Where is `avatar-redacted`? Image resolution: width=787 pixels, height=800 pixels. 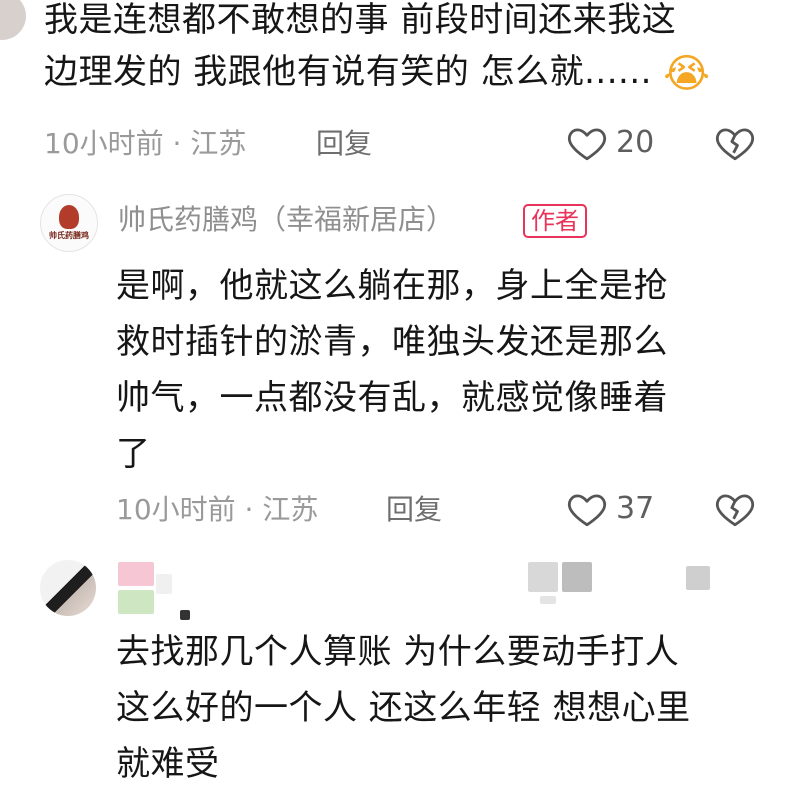
avatar-redacted is located at coordinates (68, 588).